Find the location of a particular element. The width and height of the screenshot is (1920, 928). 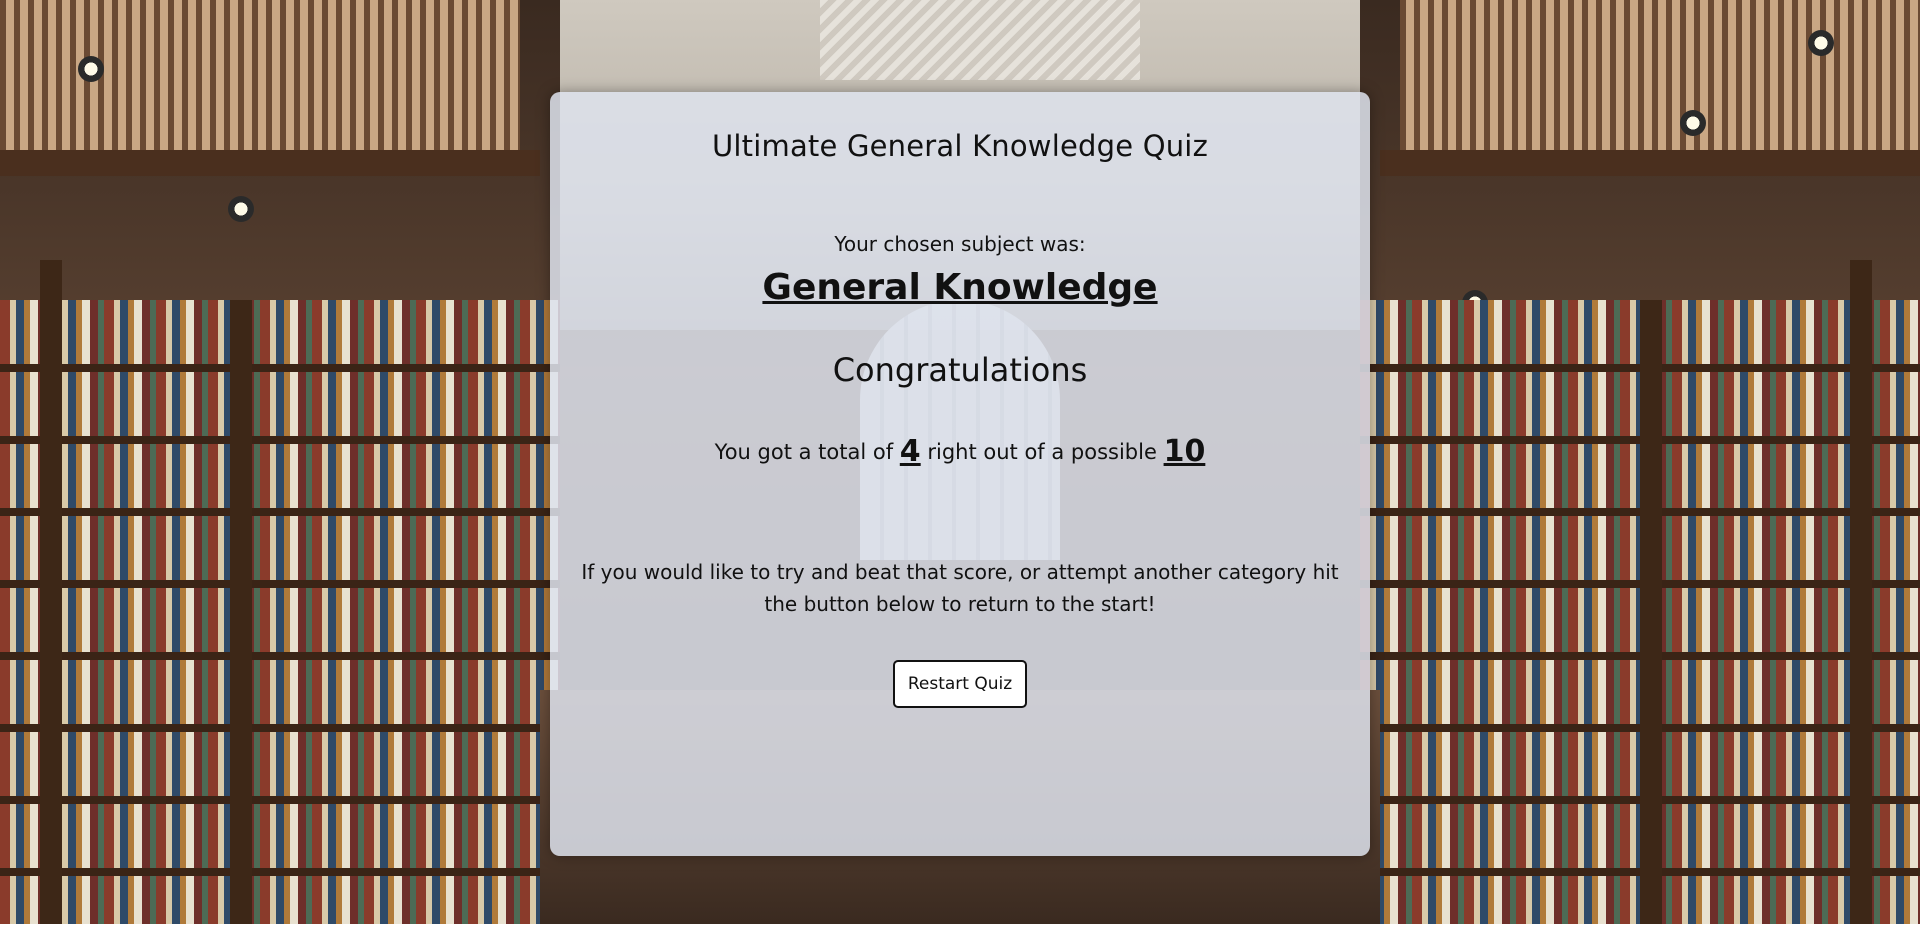

subject-name: General Knowledge is located at coordinates (960, 287).